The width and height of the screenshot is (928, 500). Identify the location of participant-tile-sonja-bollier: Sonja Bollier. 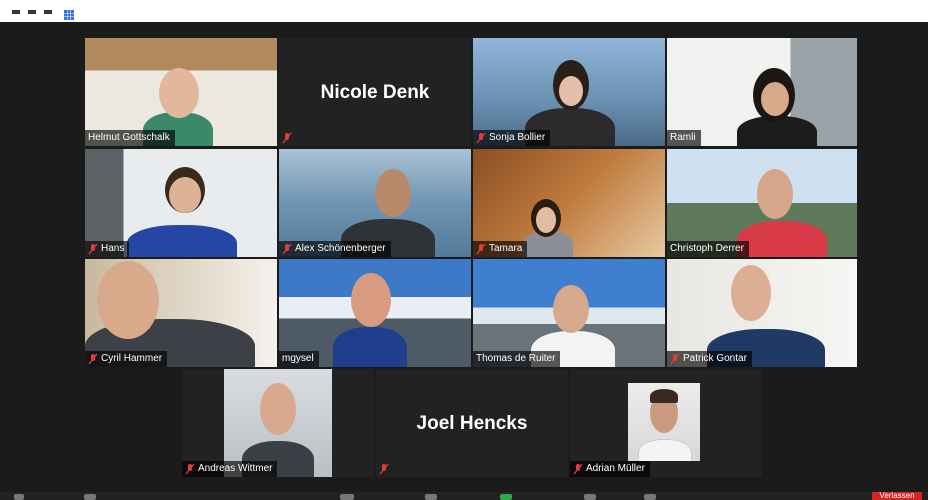
(569, 92).